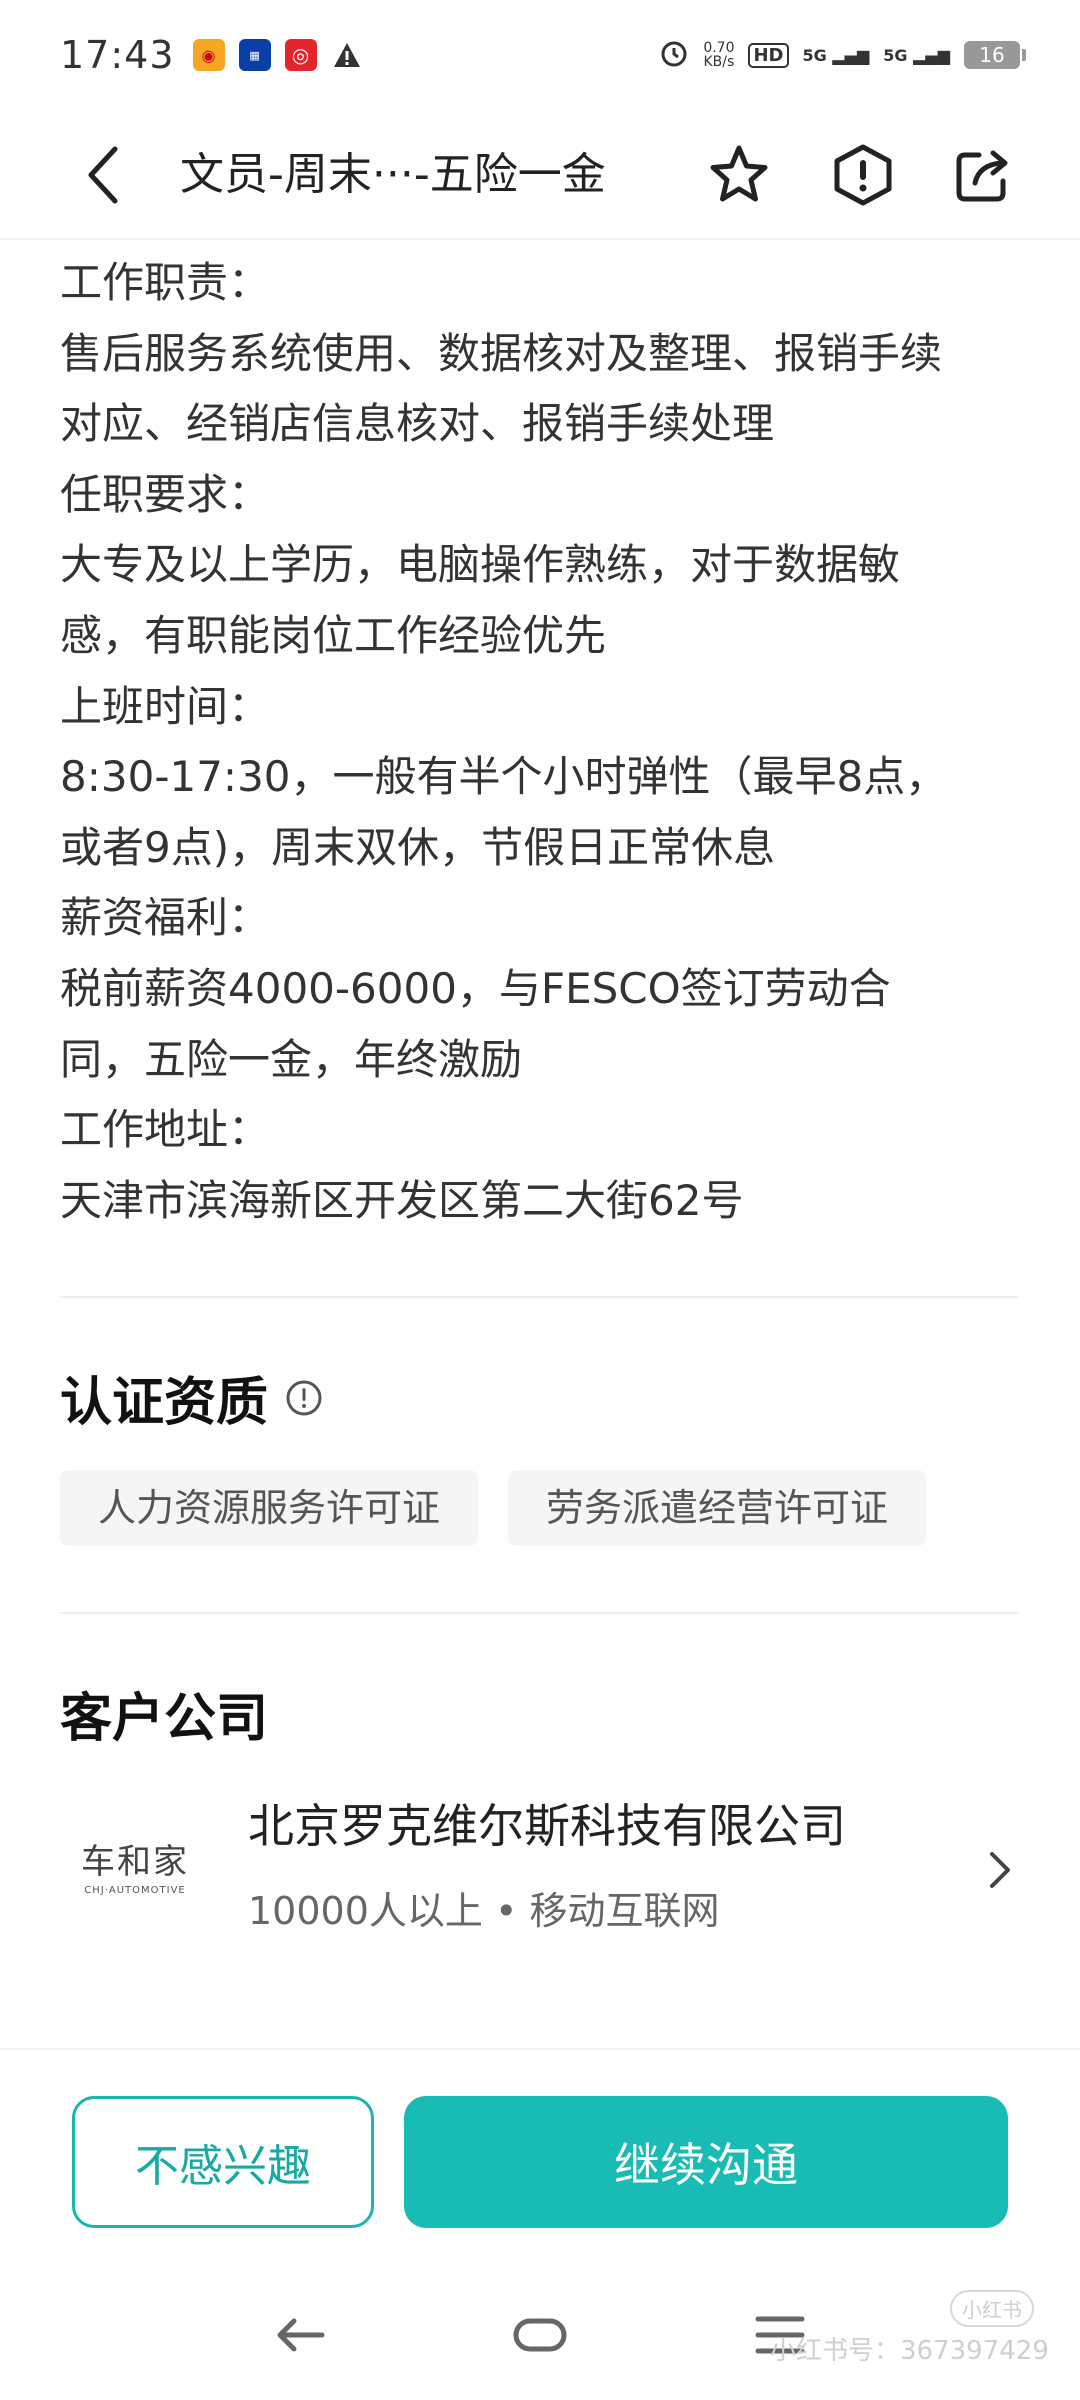  Describe the element at coordinates (475, 988) in the screenshot. I see `desc-line: 税前薪资4000-6000，与FESCO签订劳动合` at that location.